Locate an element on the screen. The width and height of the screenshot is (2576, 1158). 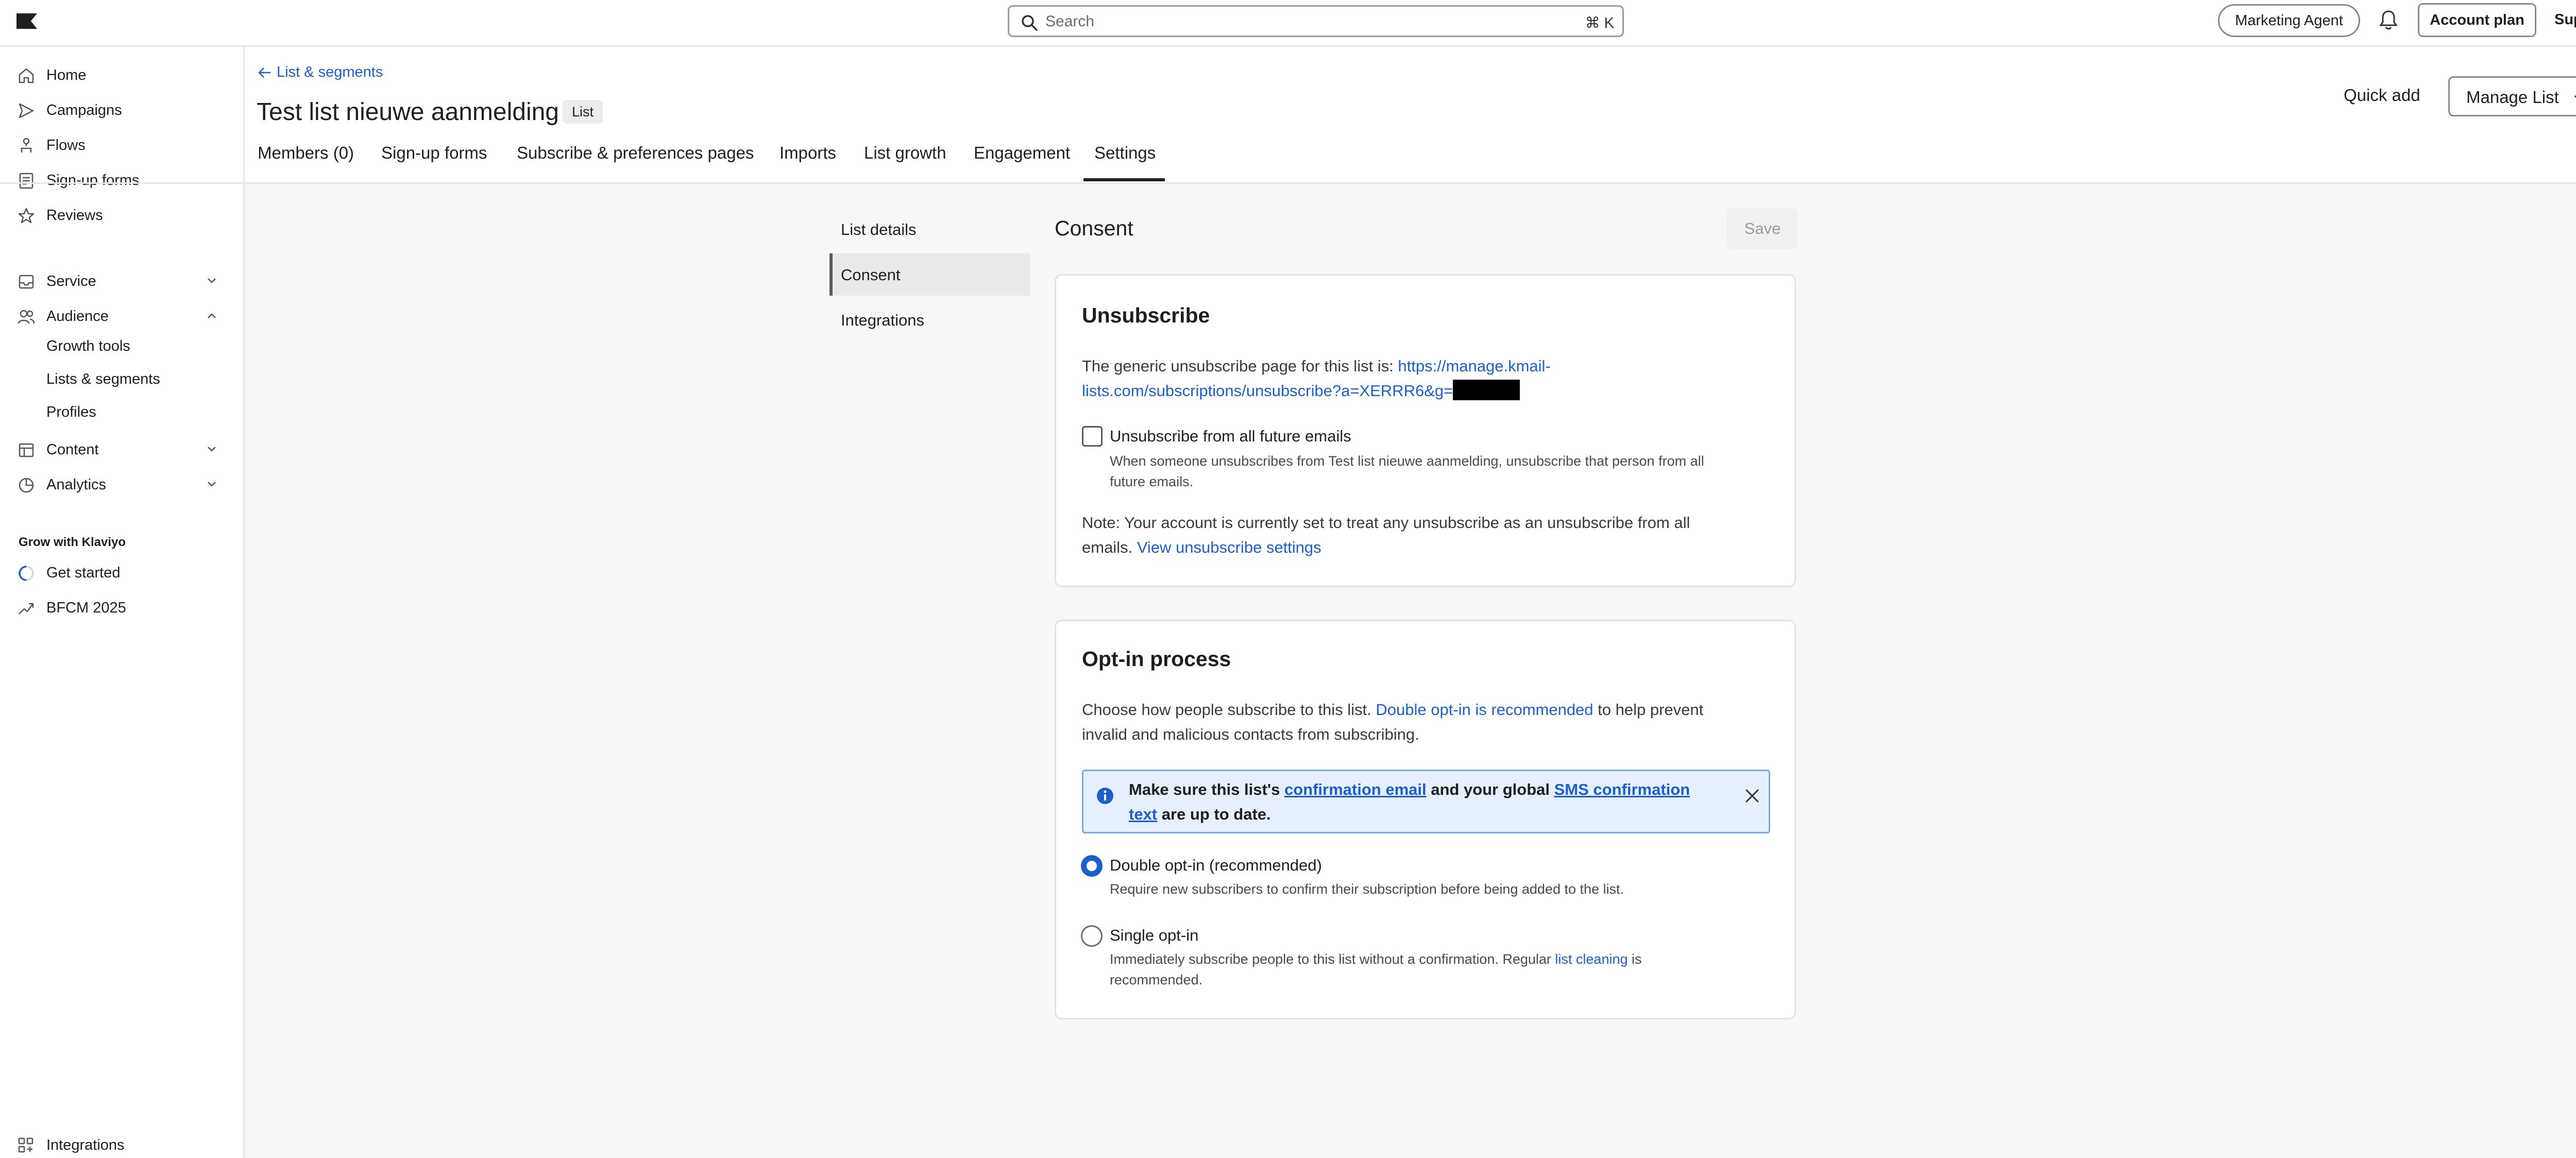
chart-icon is located at coordinates (26, 485).